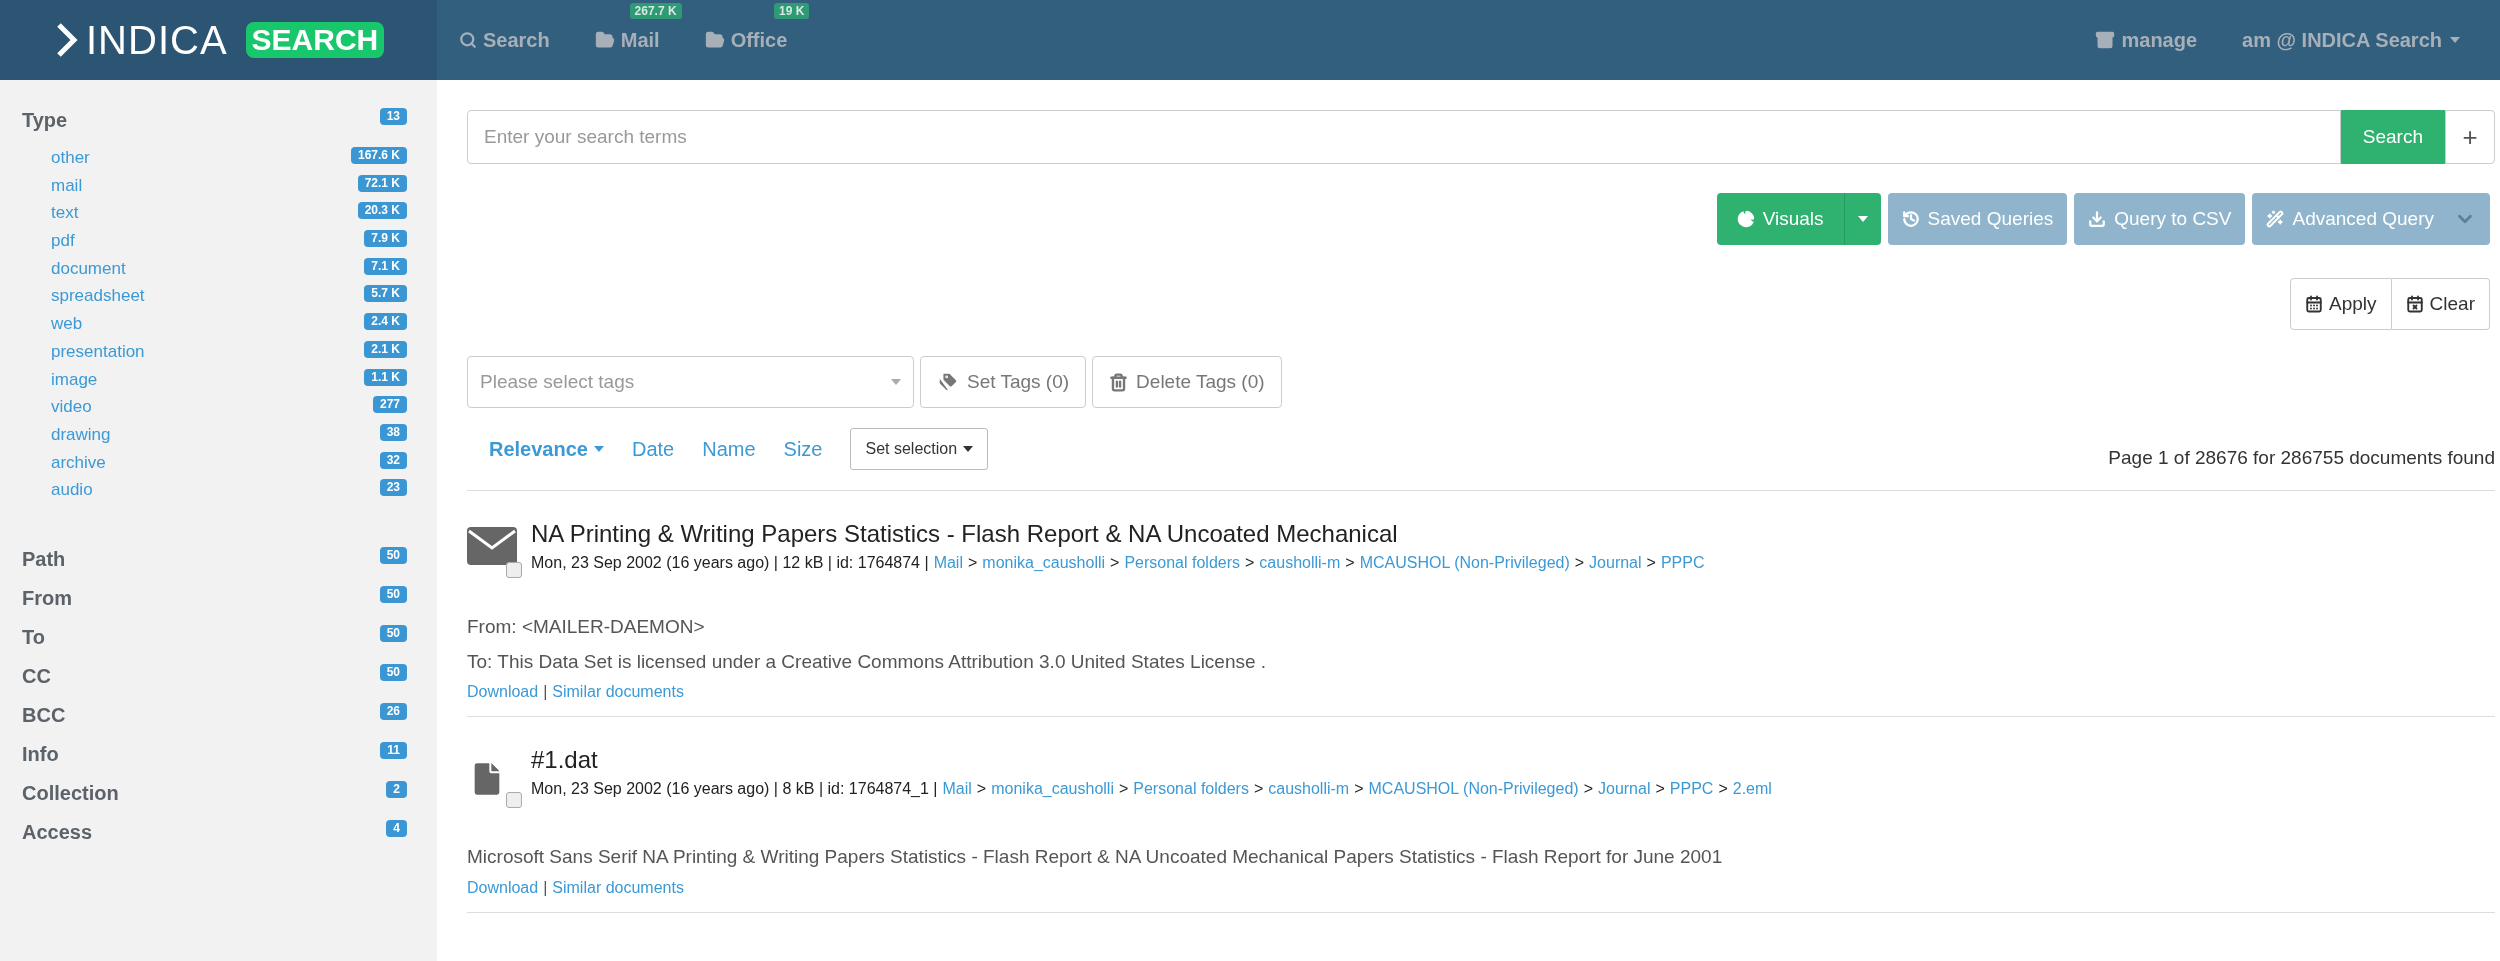  I want to click on visuals-button: Visuals, so click(1780, 219).